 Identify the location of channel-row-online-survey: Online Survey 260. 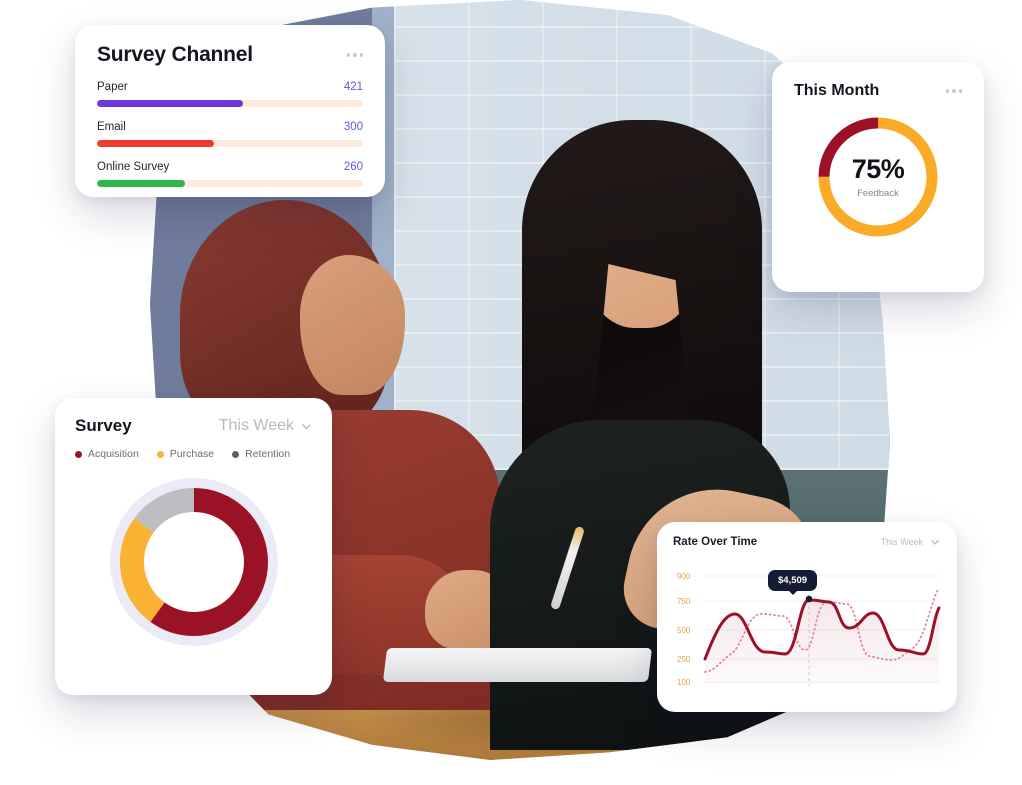
(230, 174).